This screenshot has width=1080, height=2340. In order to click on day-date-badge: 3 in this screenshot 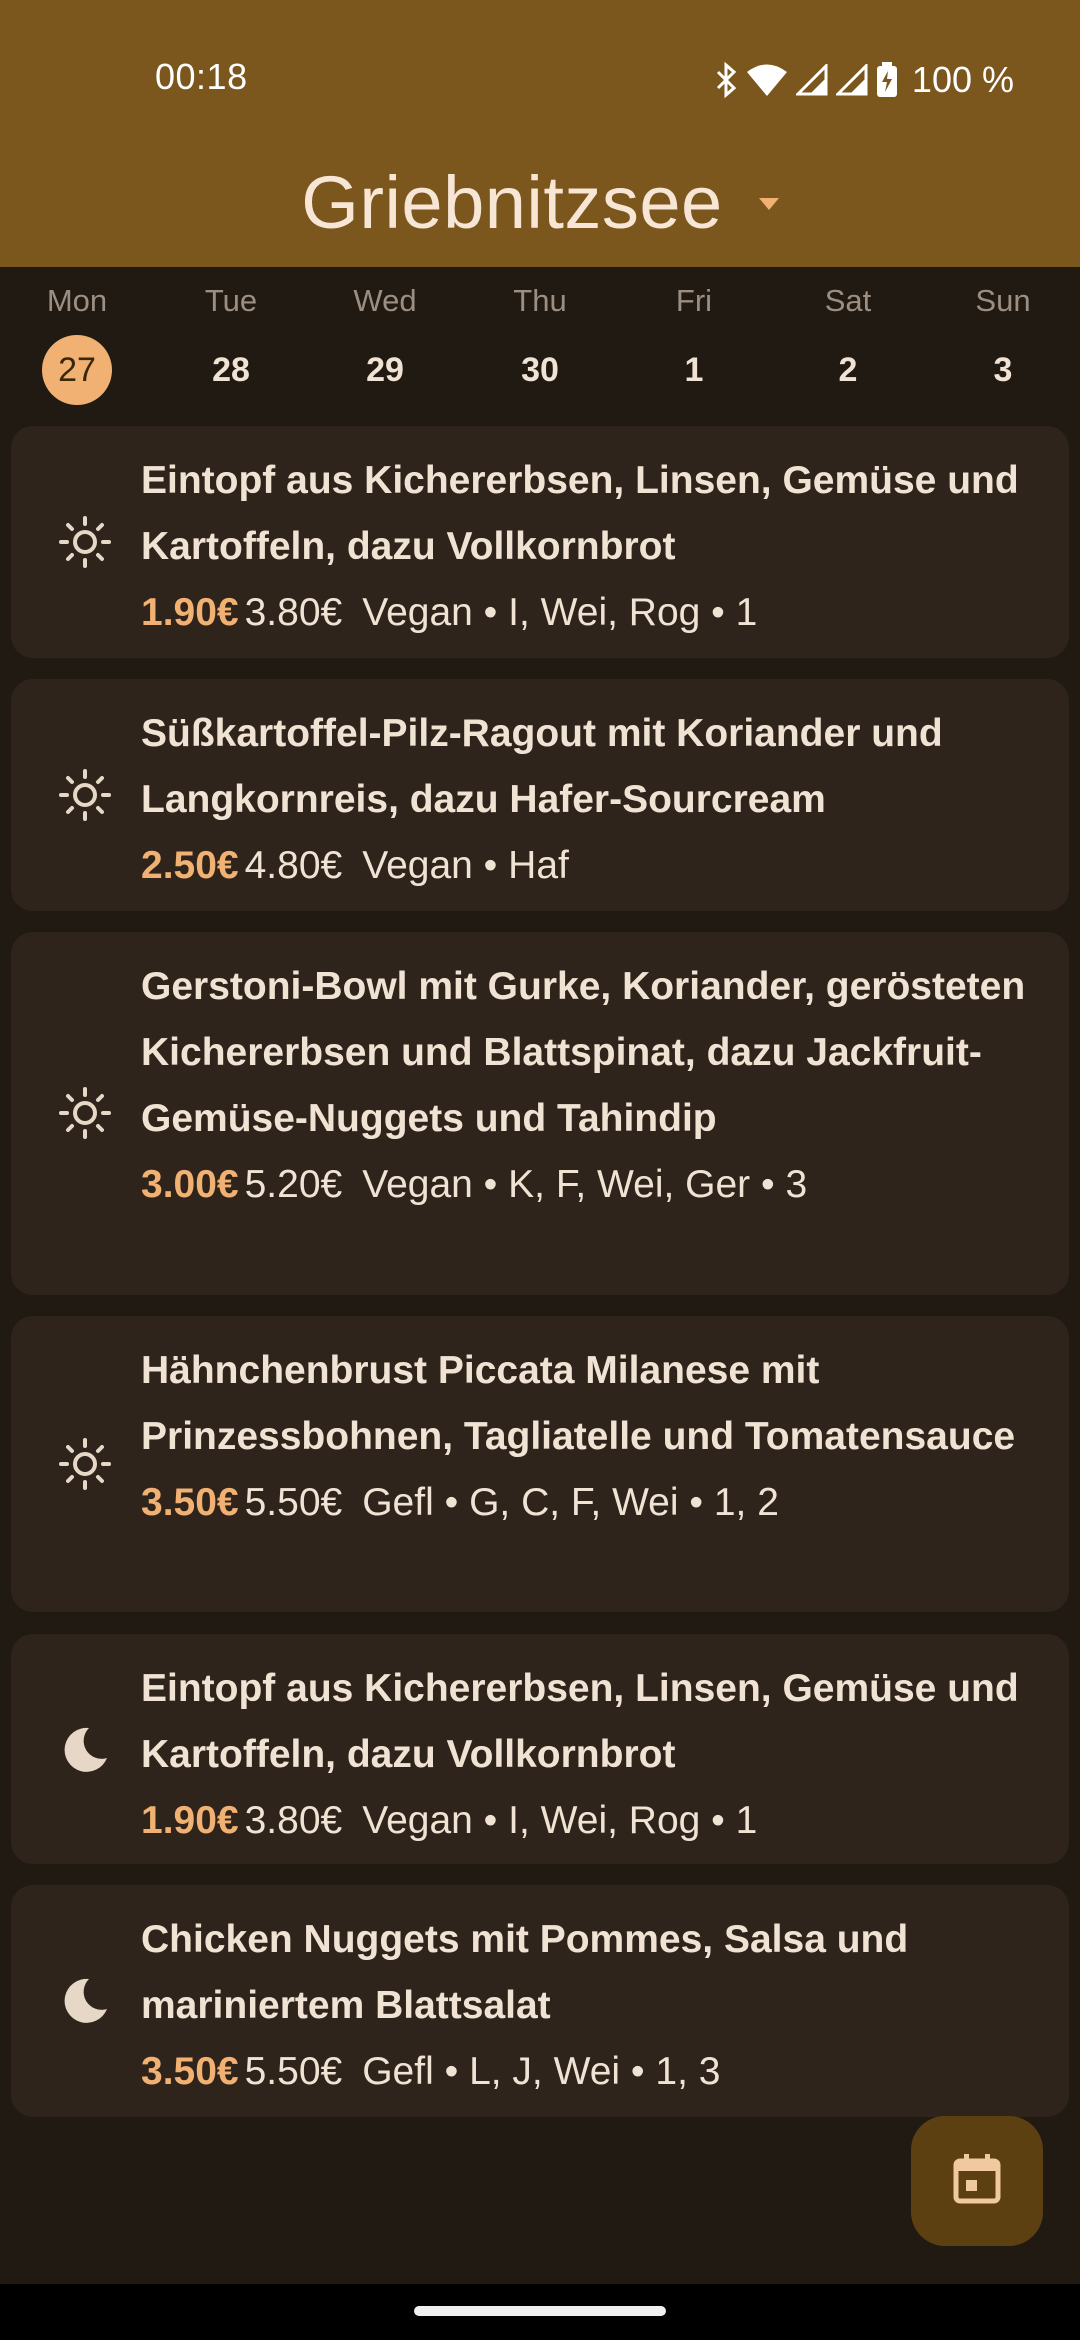, I will do `click(1003, 370)`.